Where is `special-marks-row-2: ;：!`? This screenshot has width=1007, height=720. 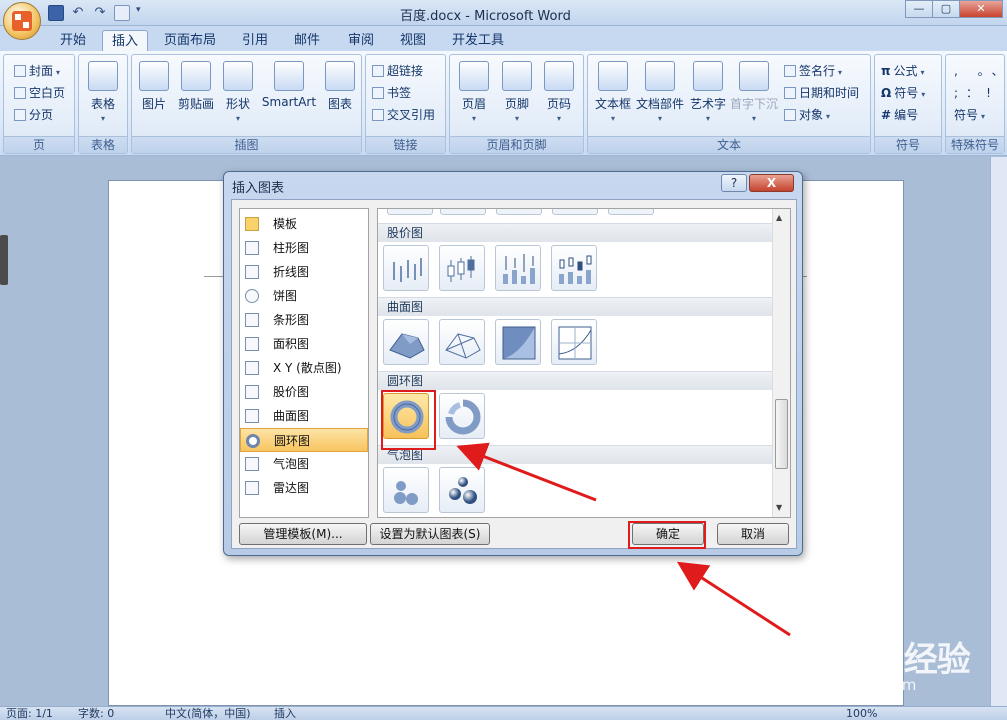
special-marks-row-2: ;：! is located at coordinates (976, 93).